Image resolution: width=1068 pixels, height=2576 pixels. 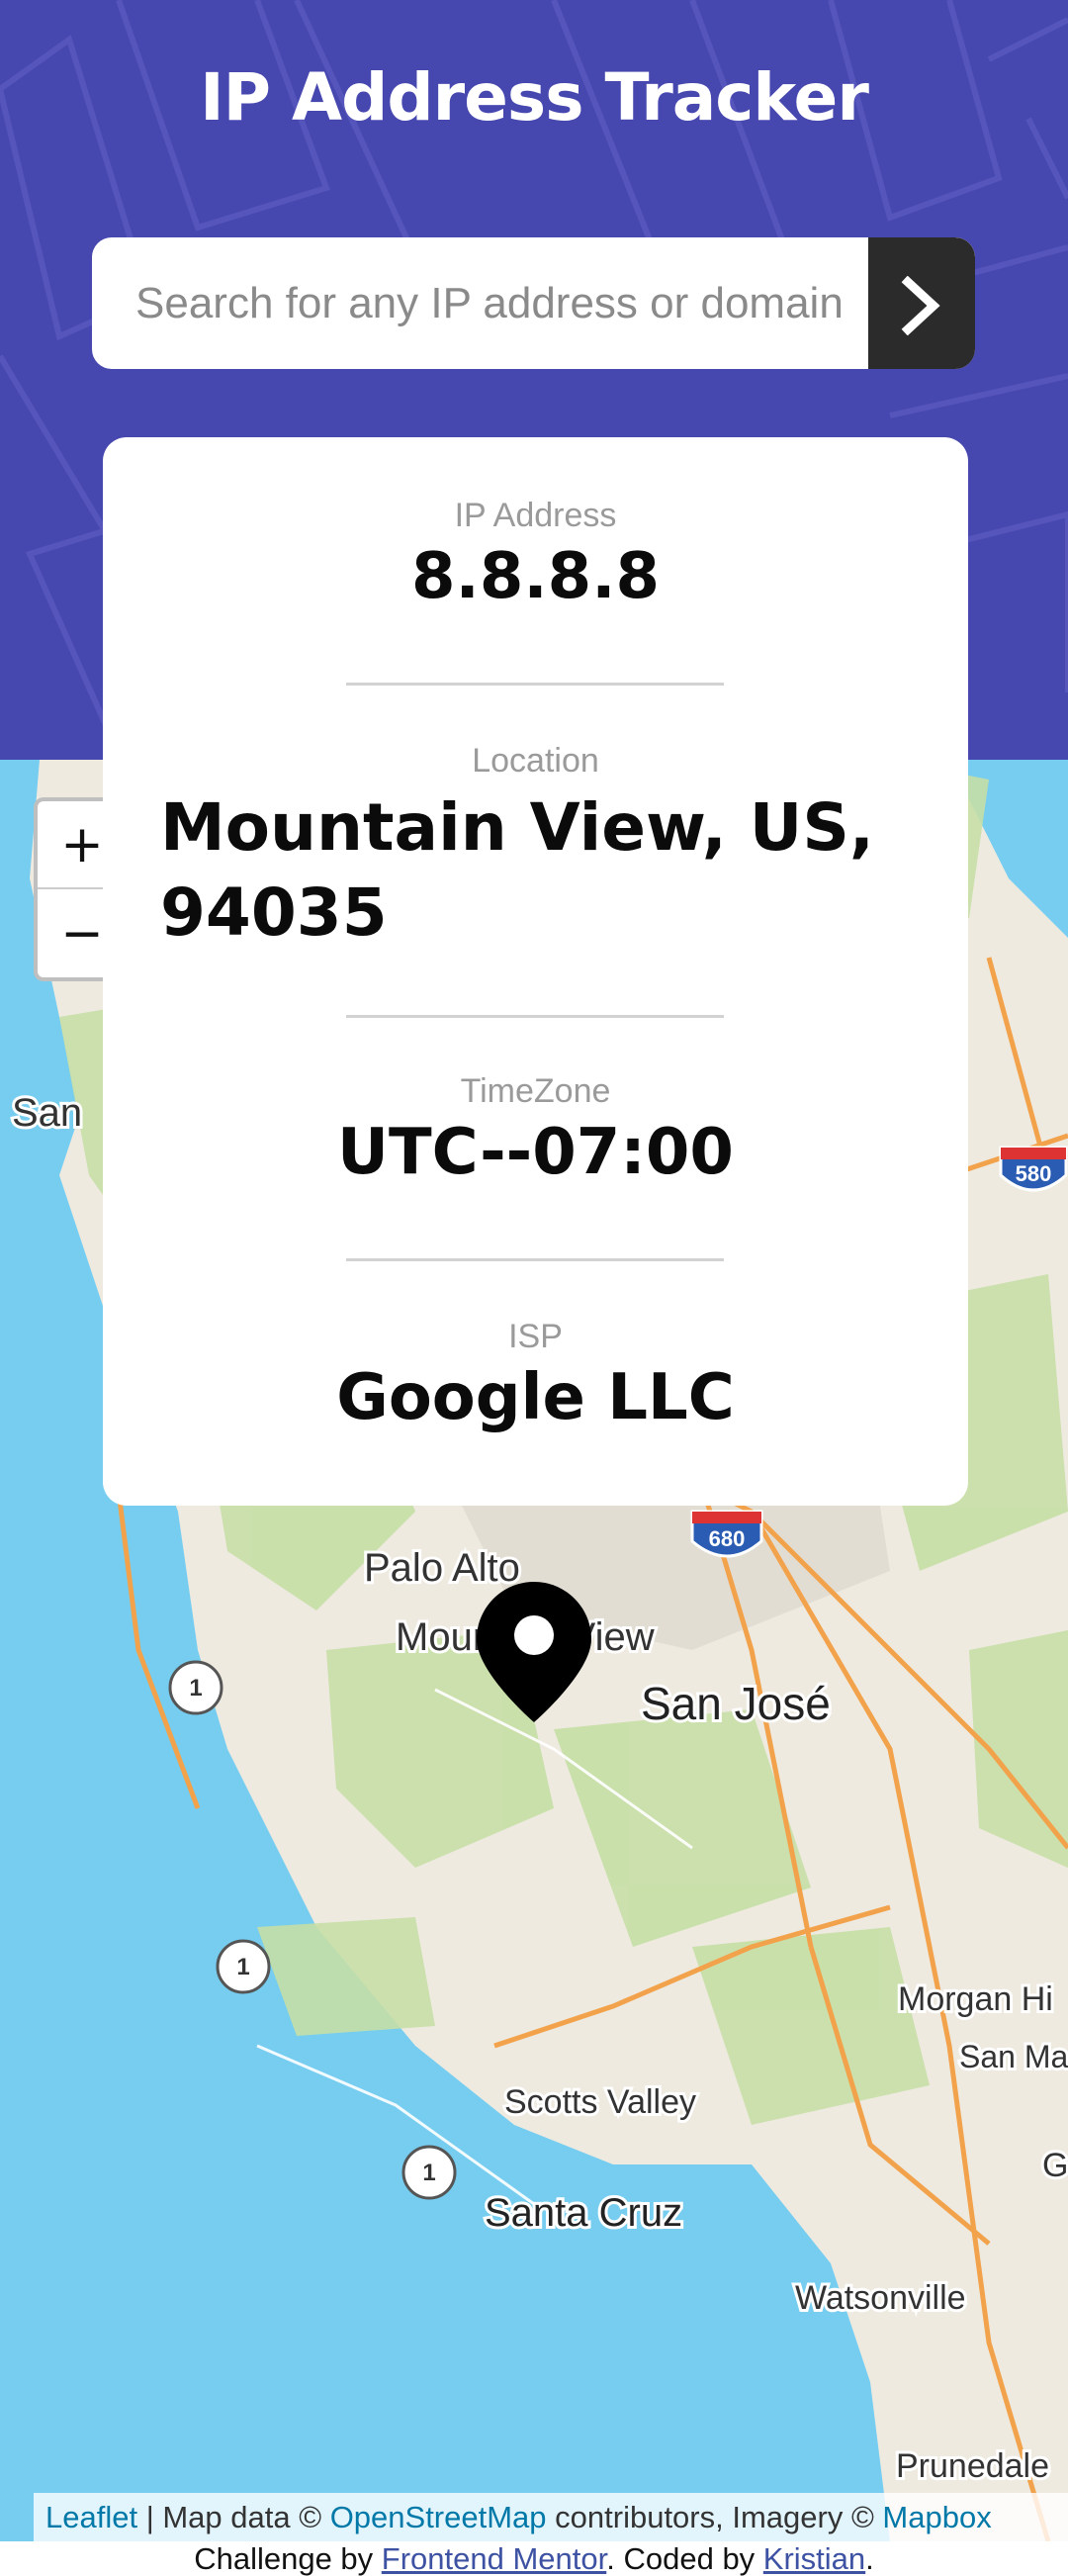 I want to click on footer-text: Challenge by, so click(x=288, y=2559).